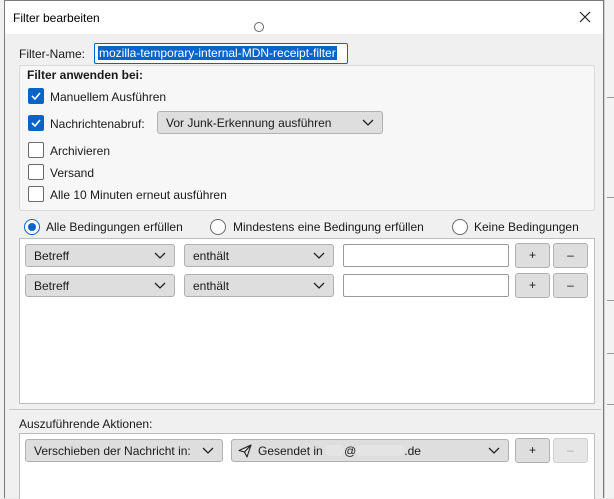 The width and height of the screenshot is (614, 499). I want to click on match-all-radio, so click(32, 227).